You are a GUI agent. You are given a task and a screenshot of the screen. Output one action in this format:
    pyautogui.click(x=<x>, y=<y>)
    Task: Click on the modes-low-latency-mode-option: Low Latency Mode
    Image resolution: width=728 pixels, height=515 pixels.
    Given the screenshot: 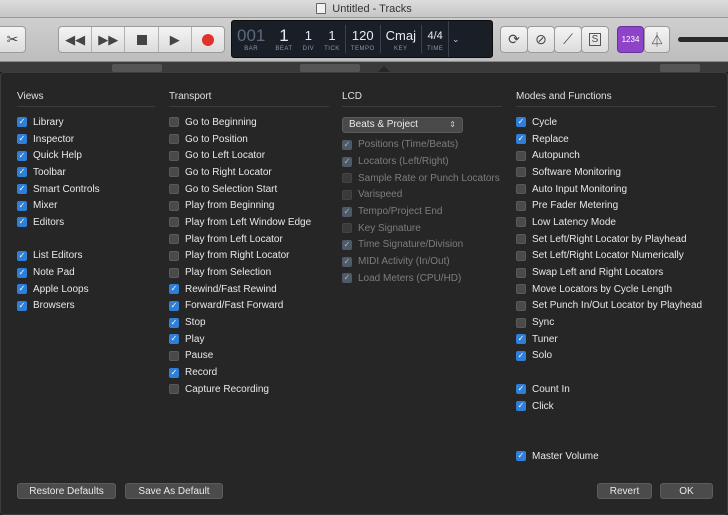 What is the action you would take?
    pyautogui.click(x=616, y=222)
    